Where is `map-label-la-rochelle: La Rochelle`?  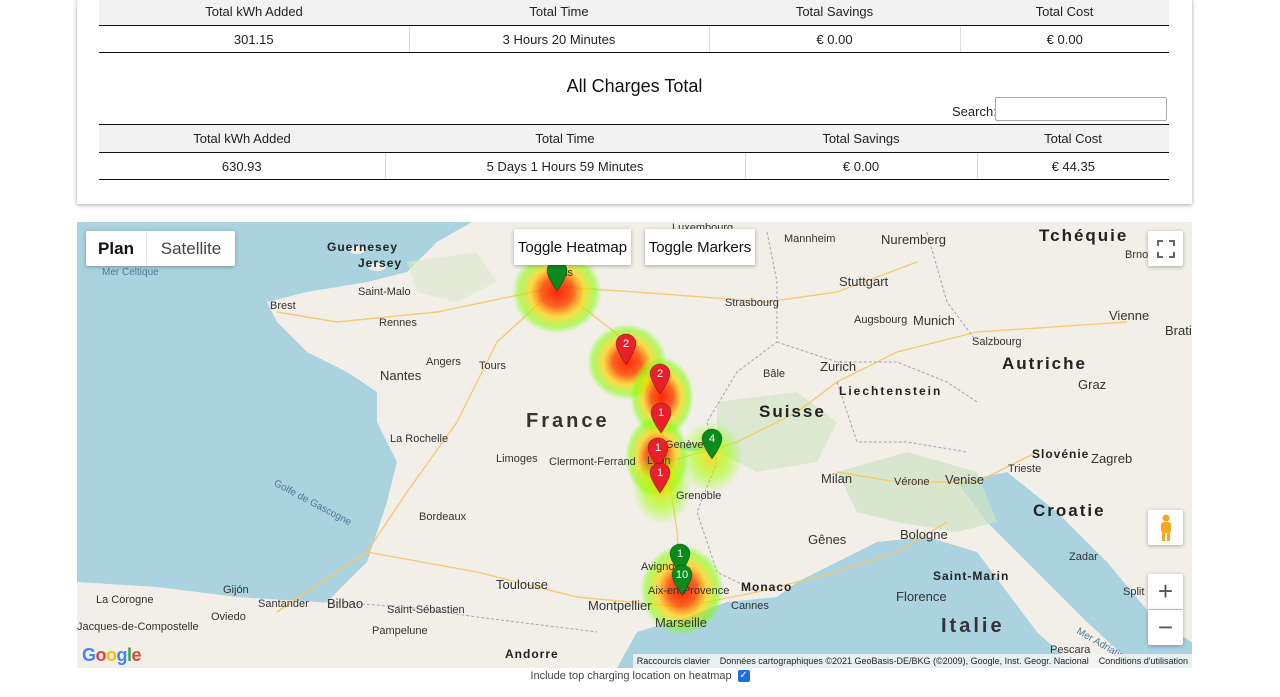 map-label-la-rochelle: La Rochelle is located at coordinates (419, 439).